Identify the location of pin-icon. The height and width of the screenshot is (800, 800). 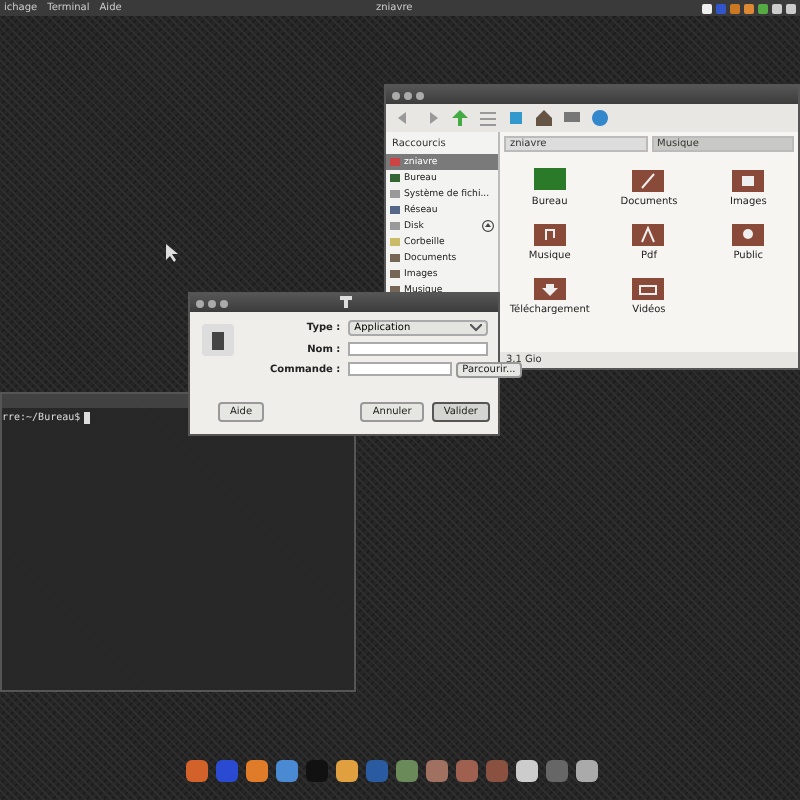
(346, 302).